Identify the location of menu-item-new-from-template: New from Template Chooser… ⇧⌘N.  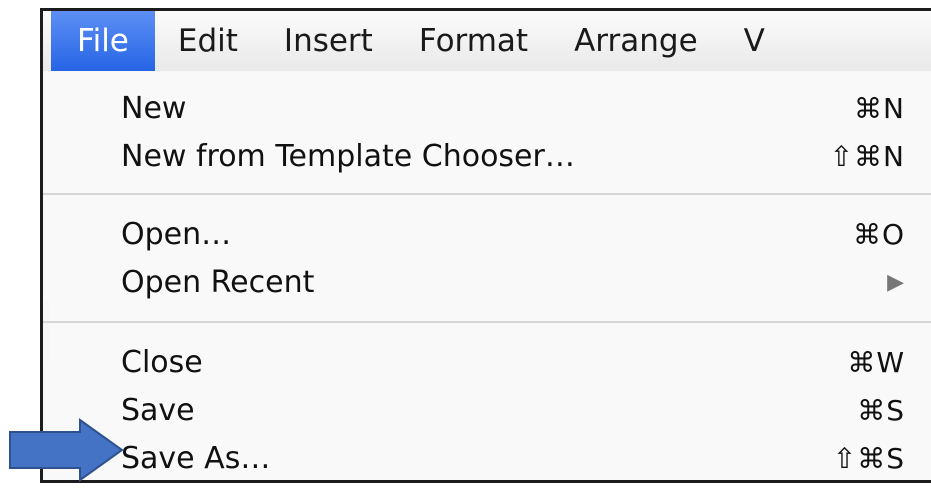
(513, 156).